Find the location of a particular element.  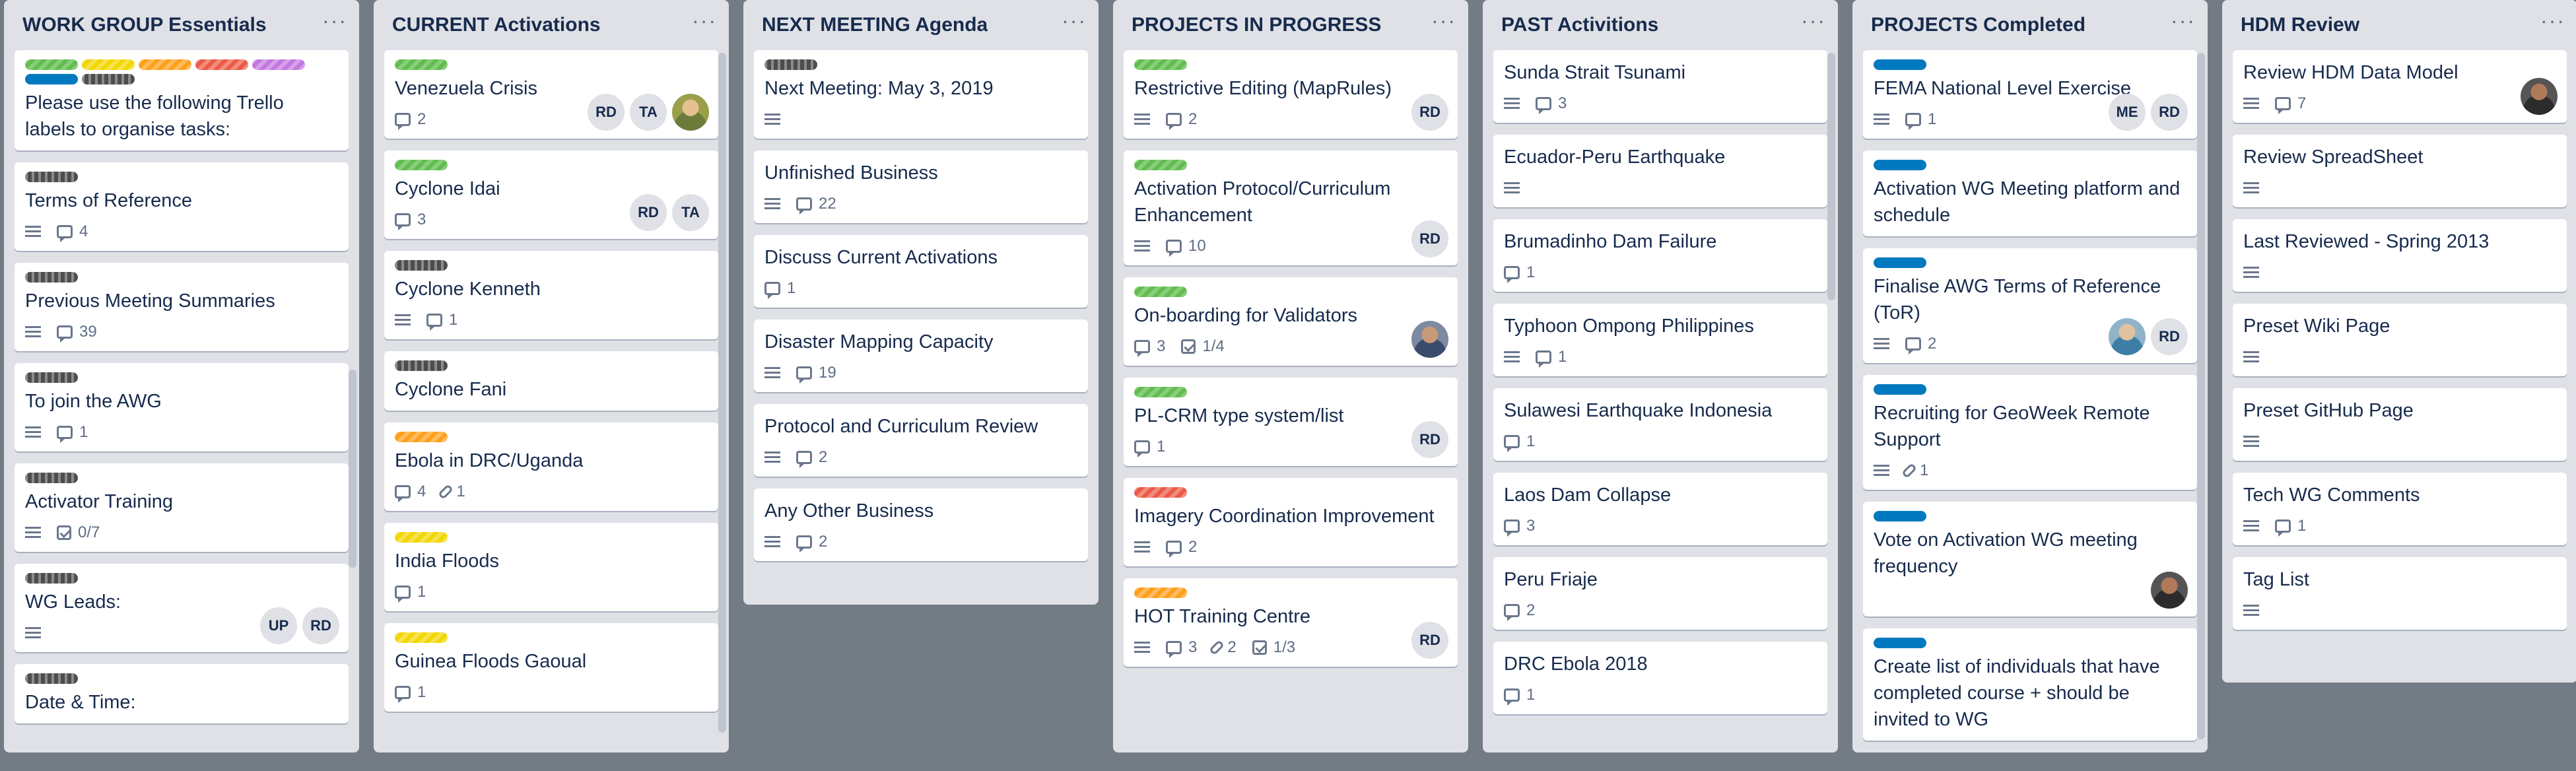

card: Activator Training 0/7 is located at coordinates (182, 507).